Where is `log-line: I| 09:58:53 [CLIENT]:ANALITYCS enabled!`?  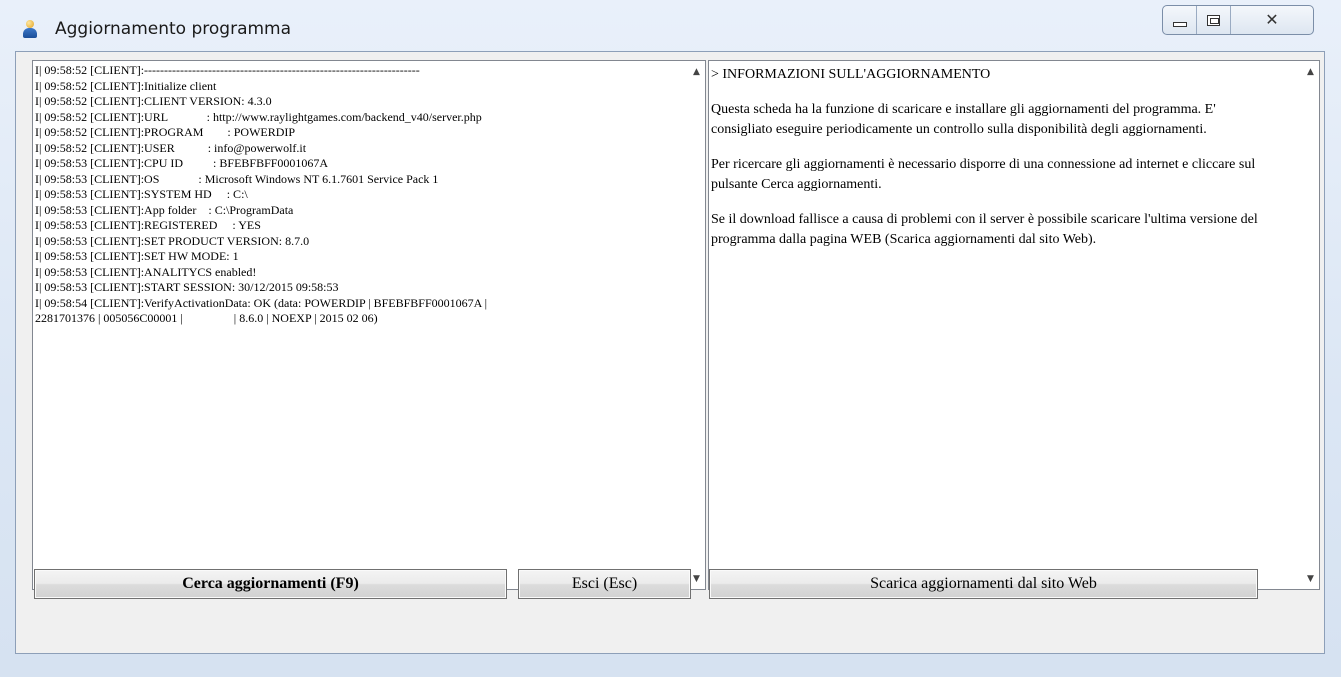 log-line: I| 09:58:53 [CLIENT]:ANALITYCS enabled! is located at coordinates (146, 271).